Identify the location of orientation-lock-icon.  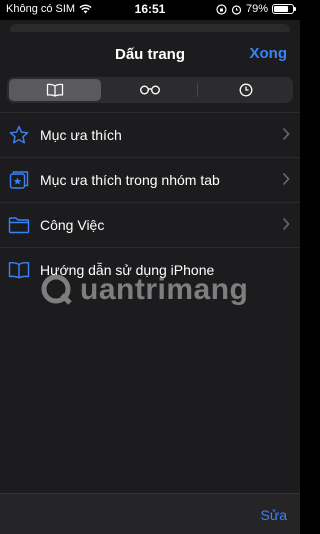
(221, 9).